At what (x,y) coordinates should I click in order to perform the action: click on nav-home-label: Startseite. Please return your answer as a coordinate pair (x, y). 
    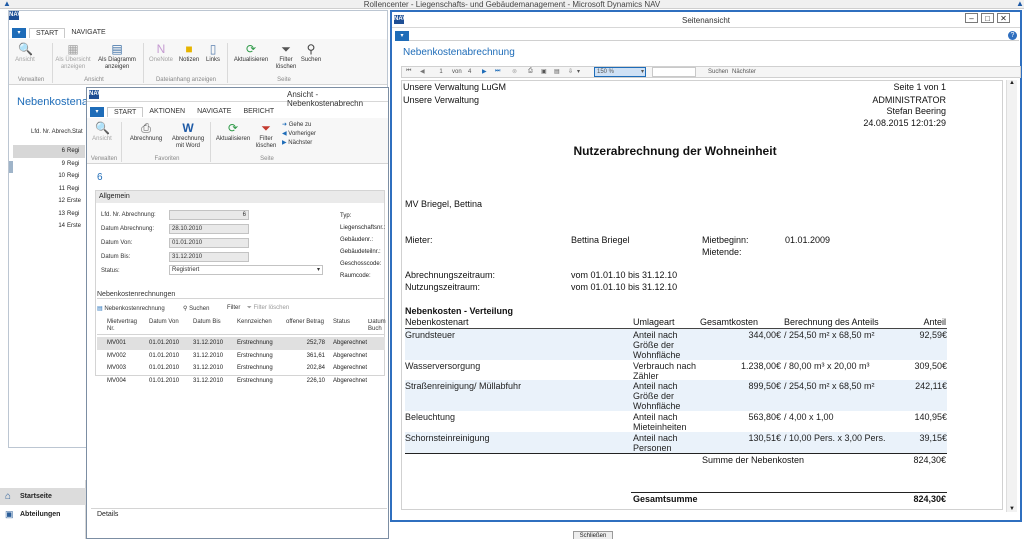
    Looking at the image, I should click on (36, 496).